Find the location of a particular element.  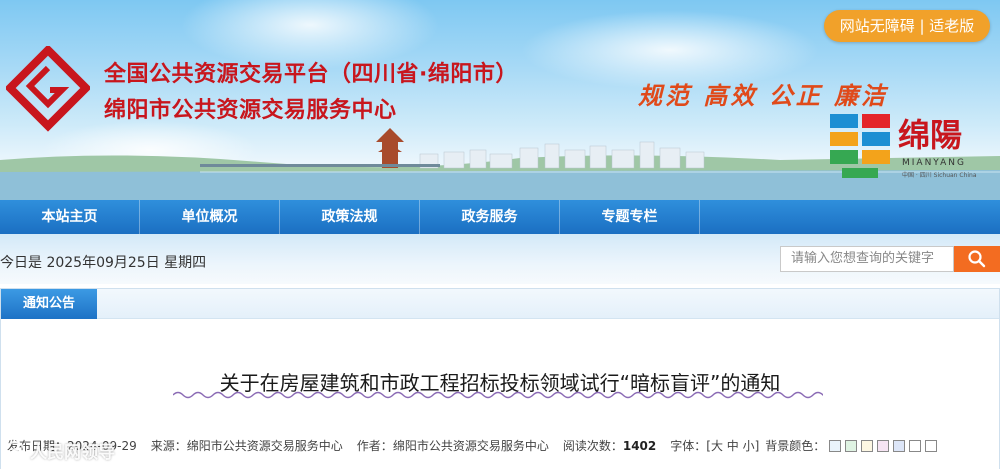

nav-item-home: 本站主页 is located at coordinates (70, 217).